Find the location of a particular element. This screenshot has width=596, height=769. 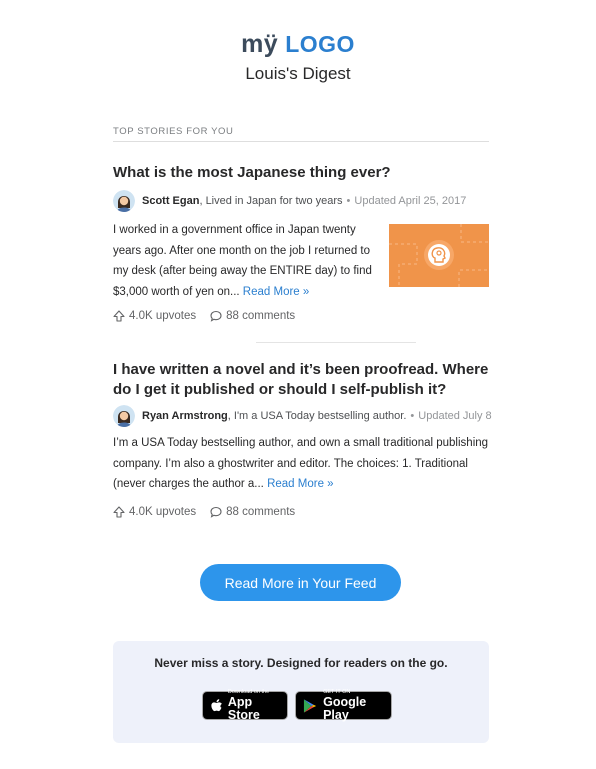

apple-icon is located at coordinates (216, 704).